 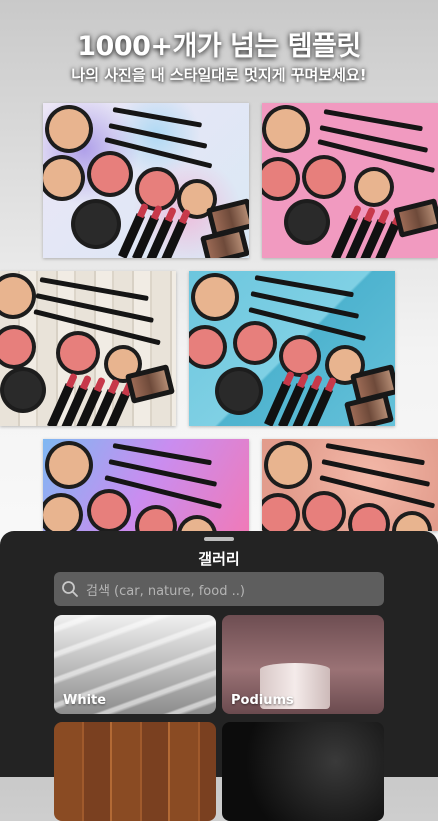 What do you see at coordinates (85, 700) in the screenshot?
I see `category-label: White` at bounding box center [85, 700].